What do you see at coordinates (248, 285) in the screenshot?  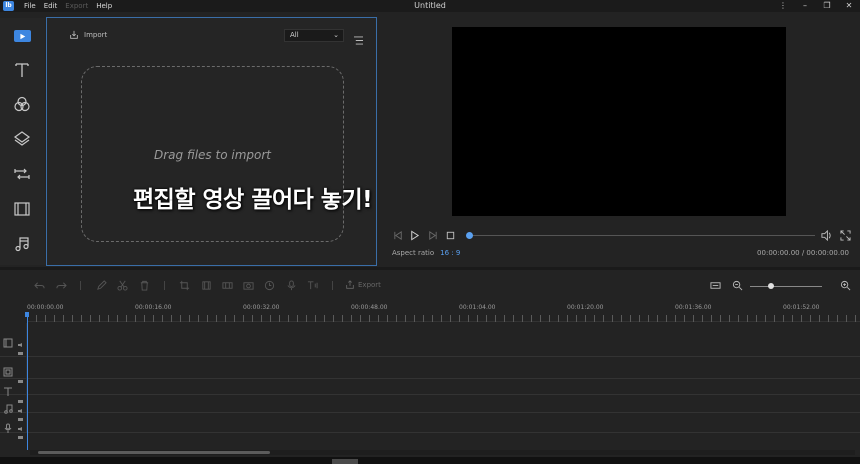 I see `screenshot-button` at bounding box center [248, 285].